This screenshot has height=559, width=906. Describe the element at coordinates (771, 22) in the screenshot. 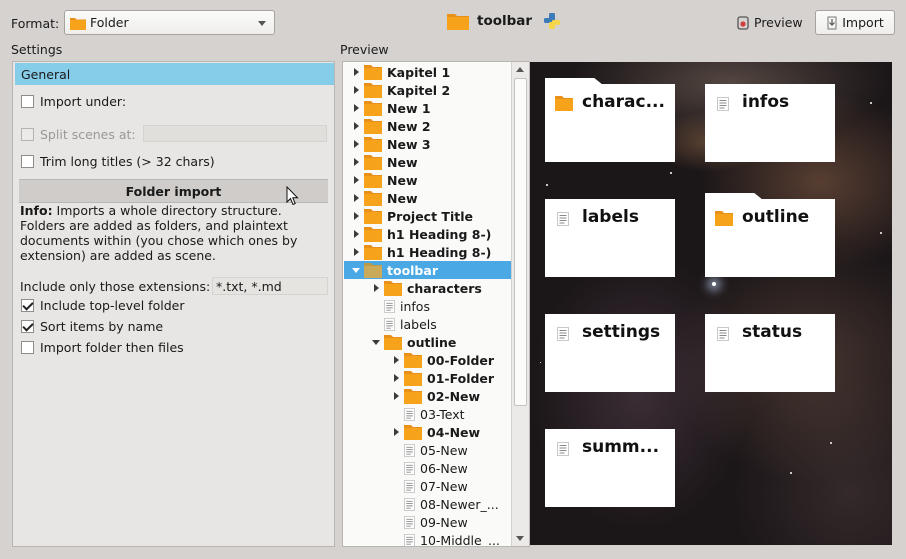

I see `preview-button: Preview` at that location.